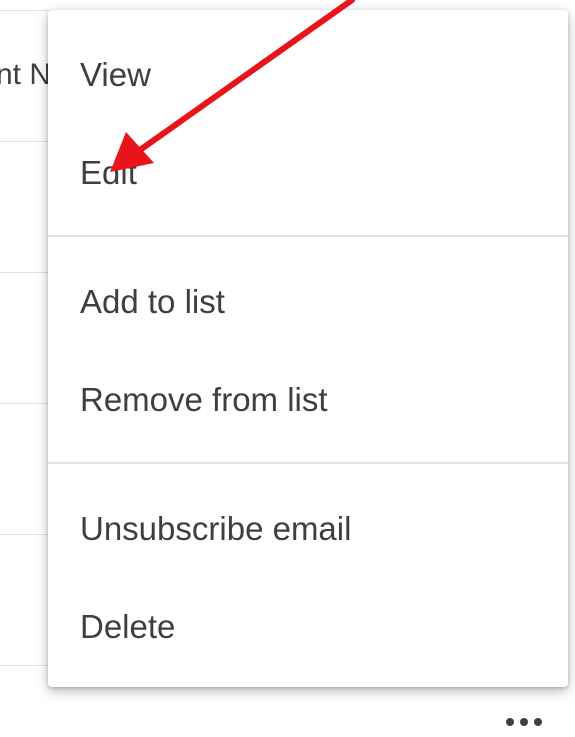 The height and width of the screenshot is (737, 575). I want to click on more-actions-button, so click(524, 722).